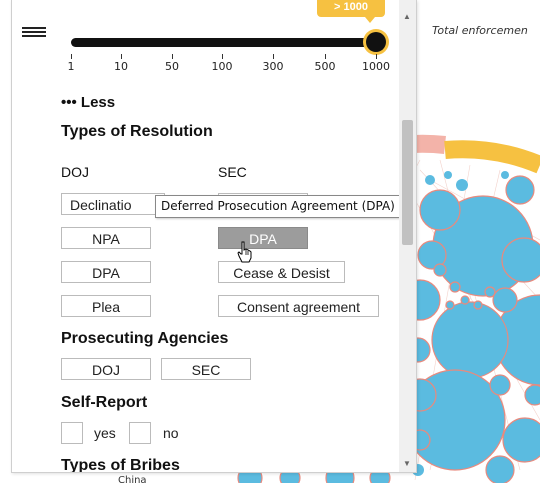 The width and height of the screenshot is (540, 486). What do you see at coordinates (325, 66) in the screenshot?
I see `slider-tick-label: 500` at bounding box center [325, 66].